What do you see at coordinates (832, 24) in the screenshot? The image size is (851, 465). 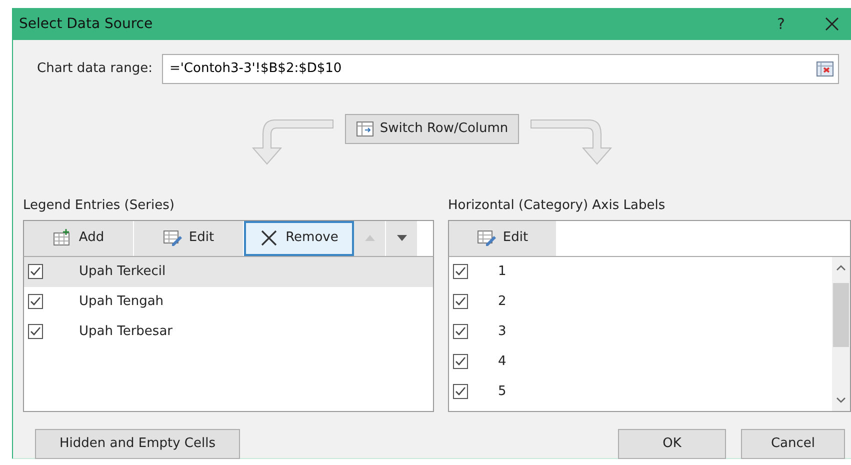 I see `close-icon` at bounding box center [832, 24].